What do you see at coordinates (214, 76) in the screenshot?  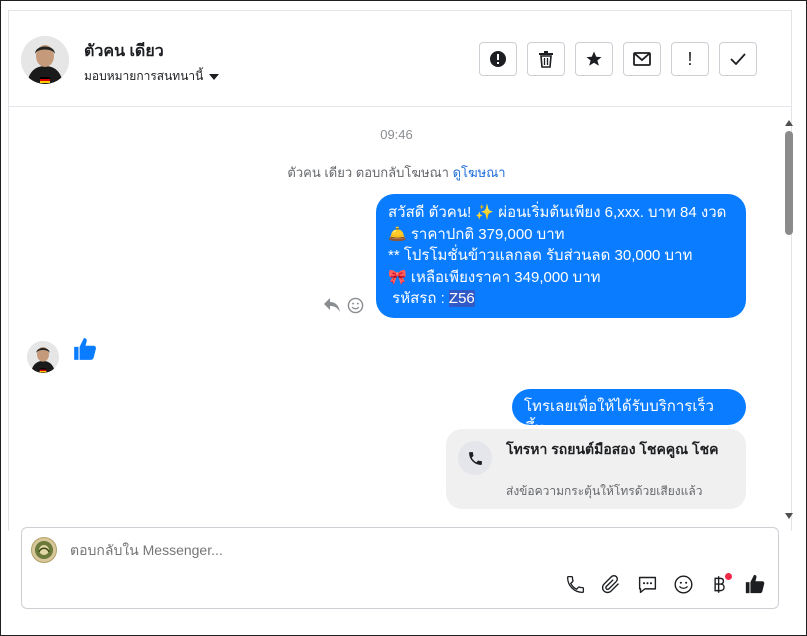 I see `caret-down-icon` at bounding box center [214, 76].